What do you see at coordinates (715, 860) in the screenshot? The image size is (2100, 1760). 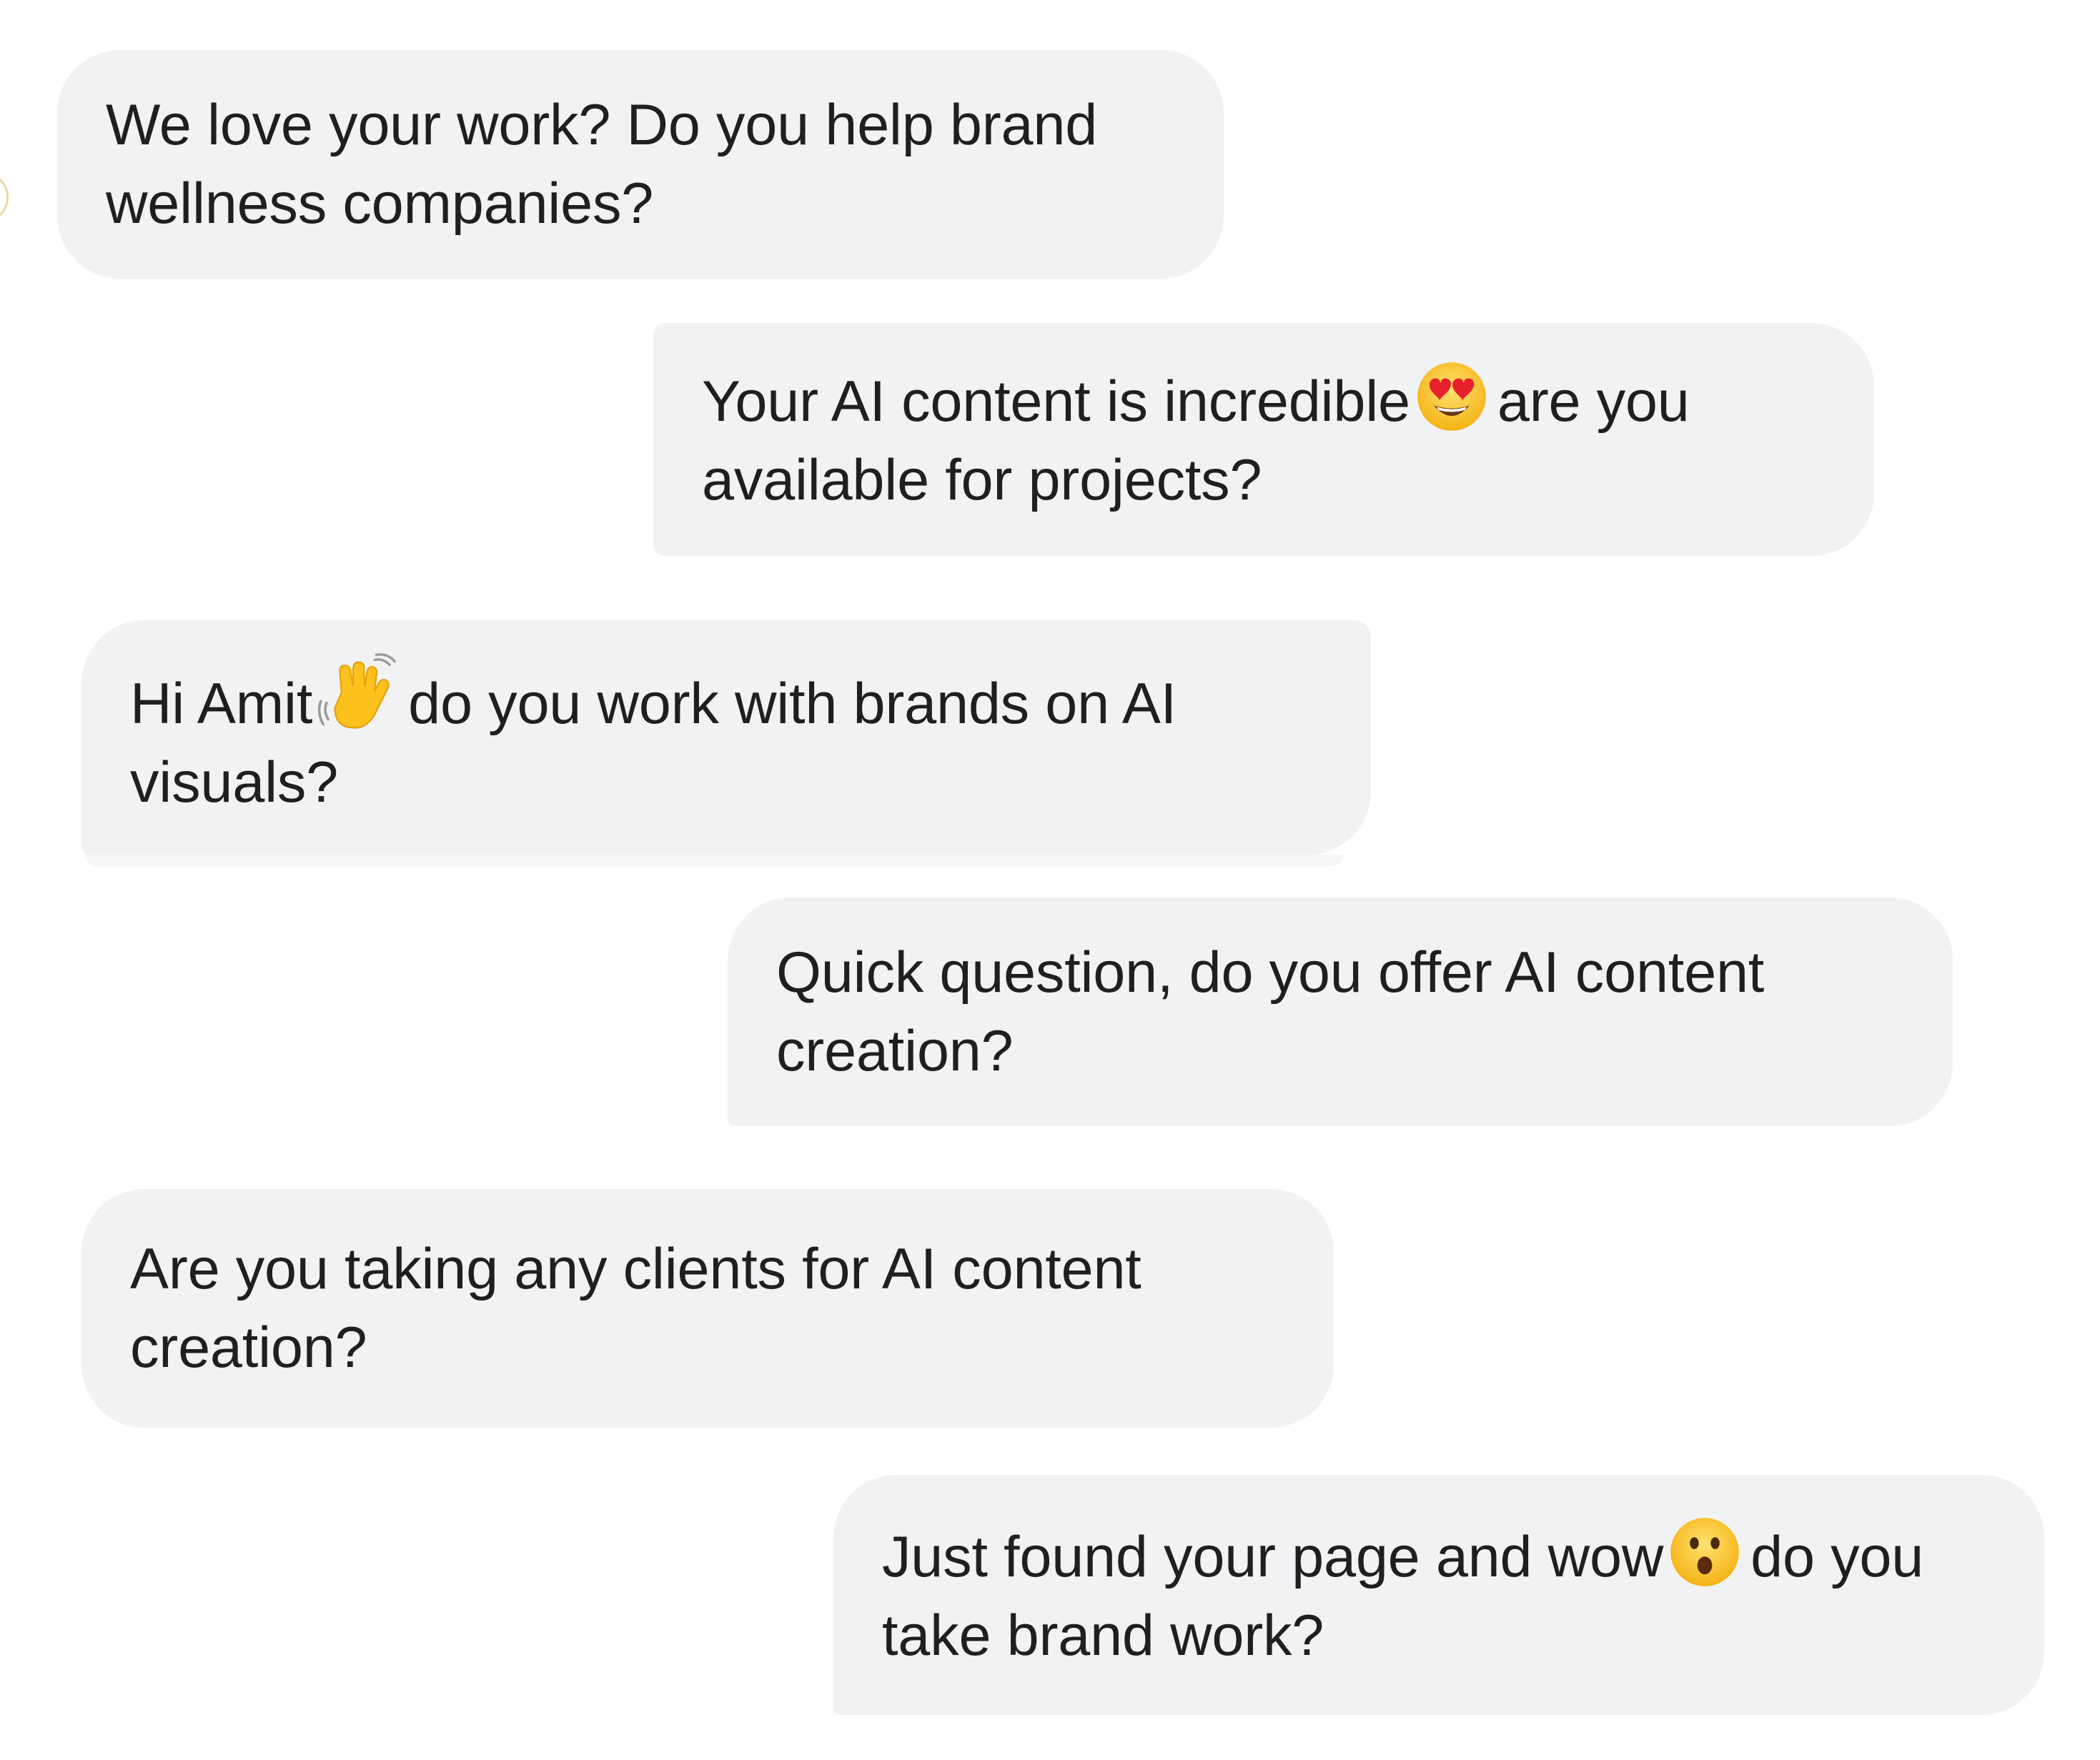 I see `message-stack-edge` at bounding box center [715, 860].